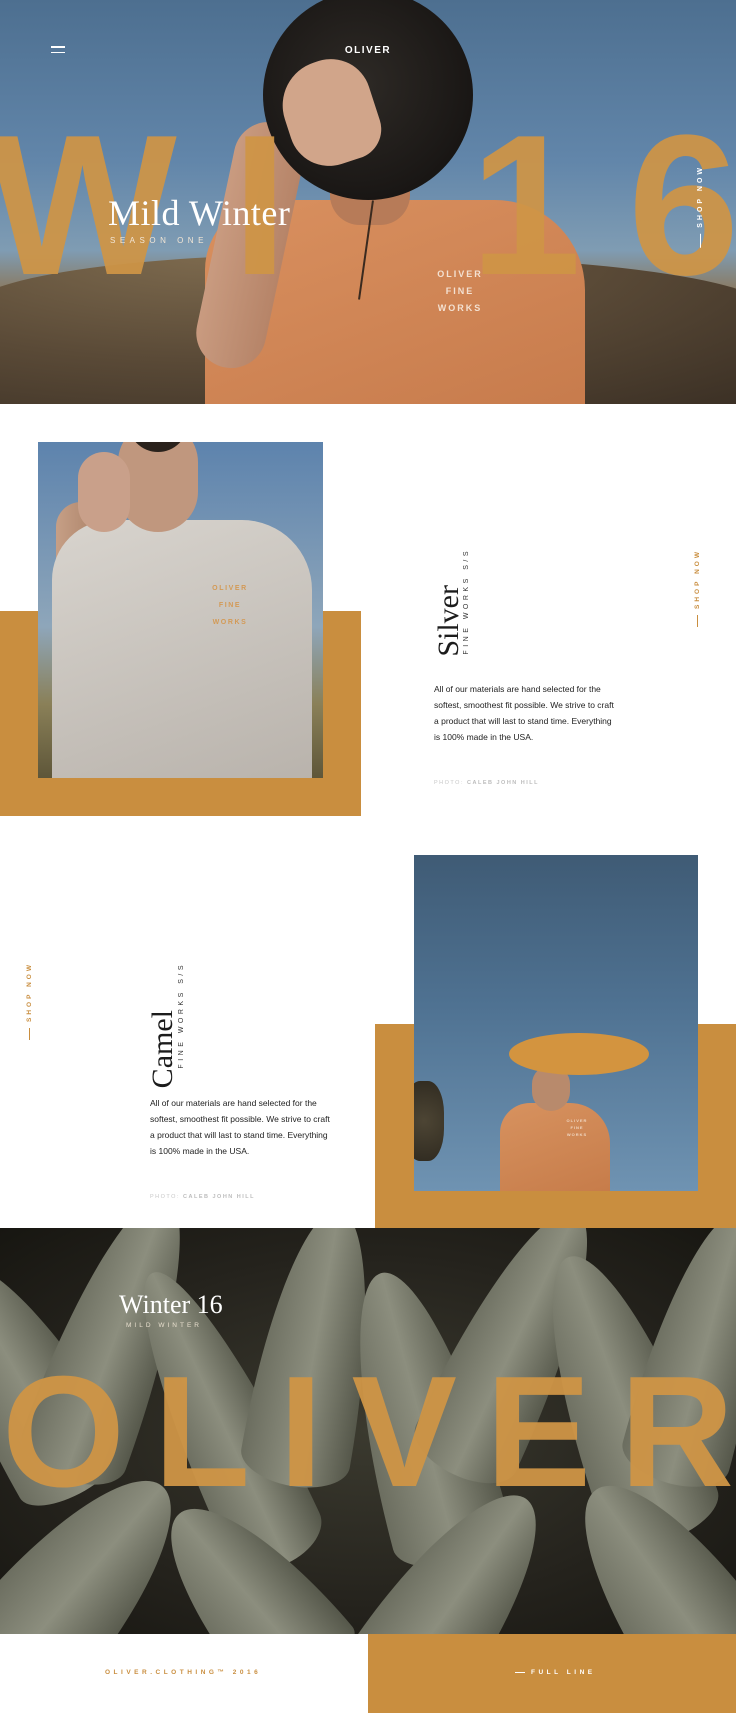 The height and width of the screenshot is (1713, 736). Describe the element at coordinates (682, 205) in the screenshot. I see `hero-big-letter: 6` at that location.